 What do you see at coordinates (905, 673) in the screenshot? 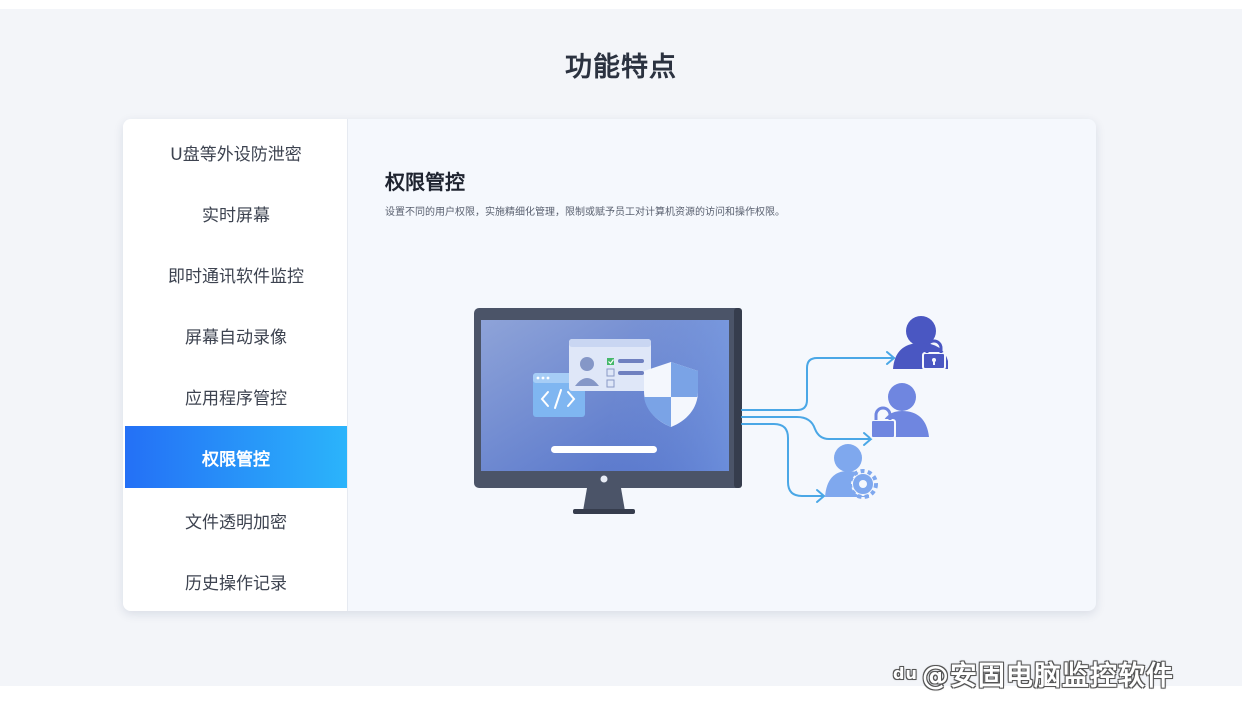
I see `paw-logo-icon: du` at bounding box center [905, 673].